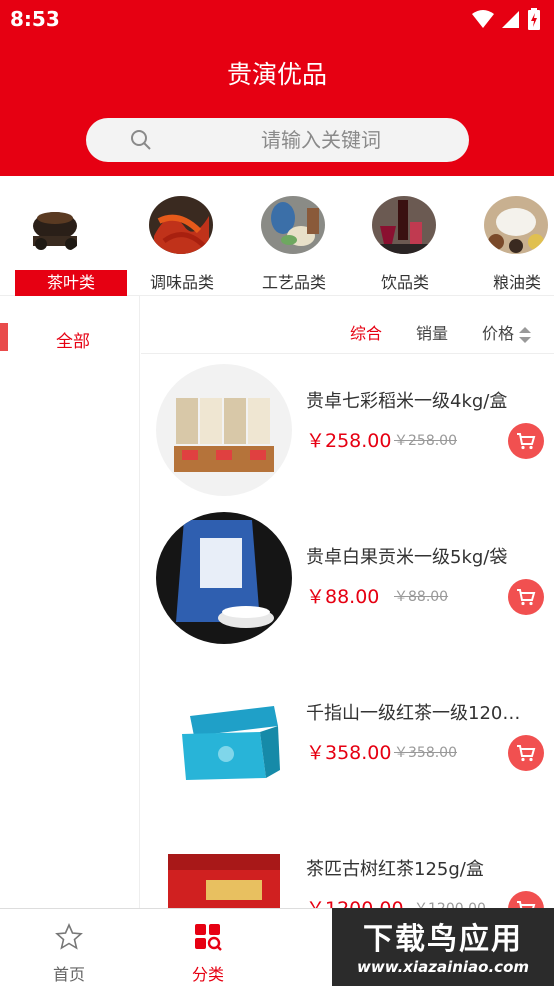 This screenshot has width=554, height=986. Describe the element at coordinates (349, 753) in the screenshot. I see `product-price: ￥358.00` at that location.